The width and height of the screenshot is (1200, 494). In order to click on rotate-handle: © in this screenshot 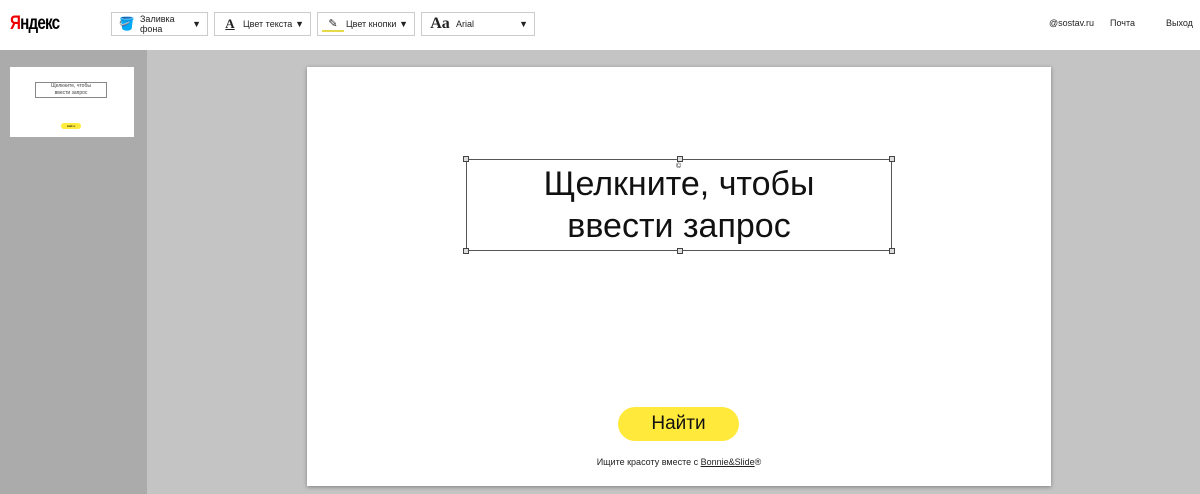, I will do `click(678, 167)`.